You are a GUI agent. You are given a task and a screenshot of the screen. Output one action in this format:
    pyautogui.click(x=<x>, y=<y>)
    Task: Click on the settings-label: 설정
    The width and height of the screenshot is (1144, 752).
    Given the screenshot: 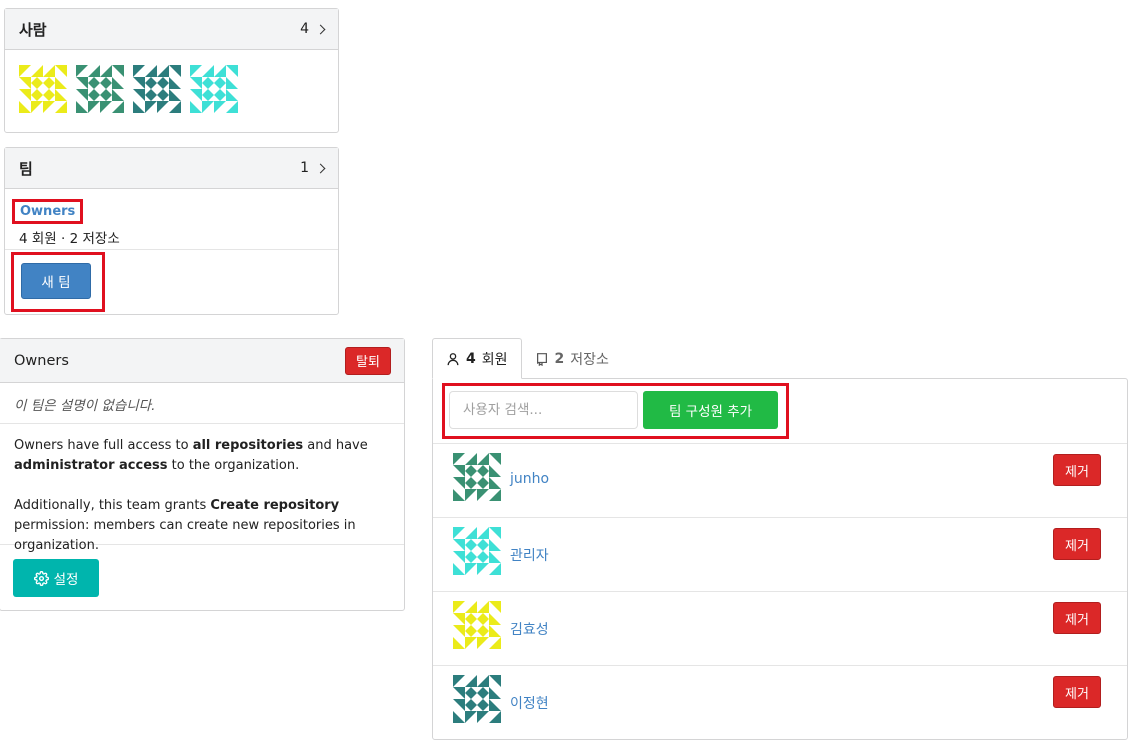 What is the action you would take?
    pyautogui.click(x=66, y=580)
    